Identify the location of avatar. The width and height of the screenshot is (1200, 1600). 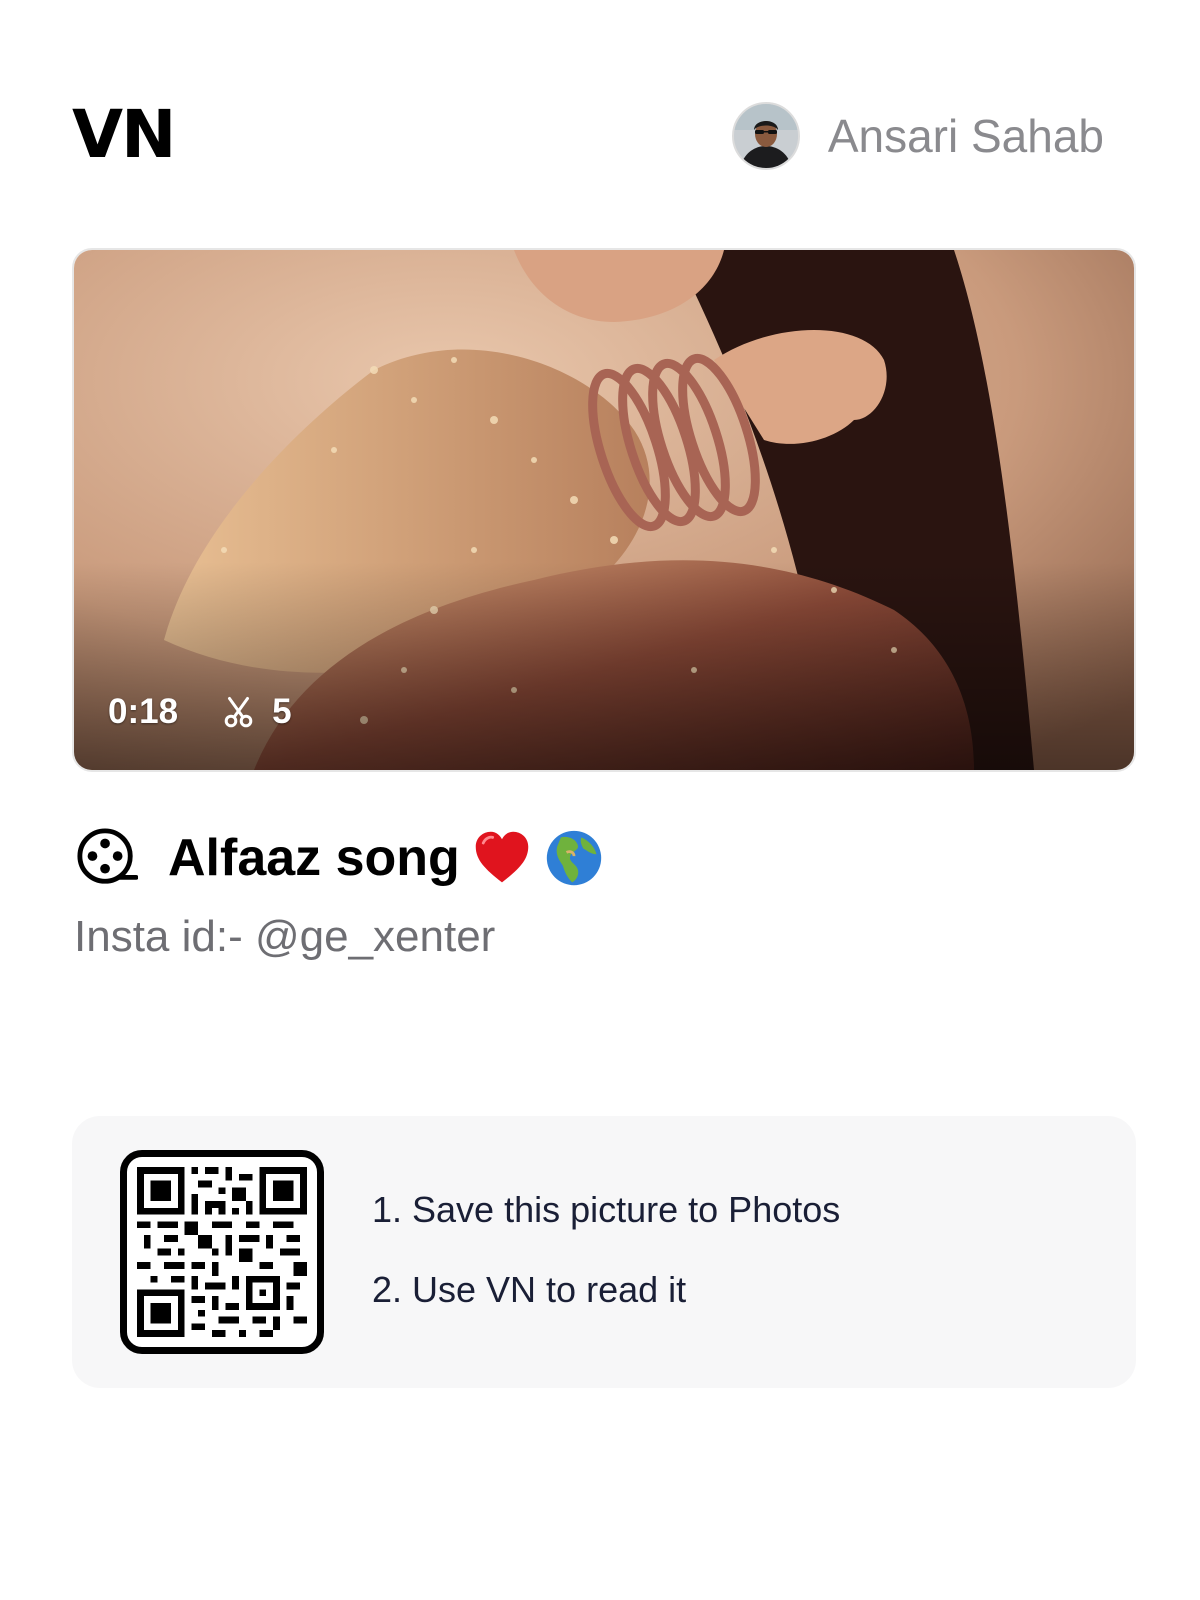
(765, 136).